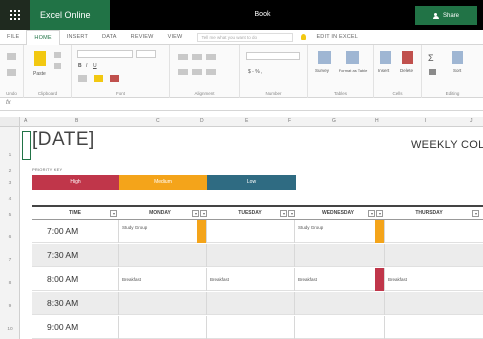  Describe the element at coordinates (447, 145) in the screenshot. I see `sheet-title: WEEKLY COL` at that location.